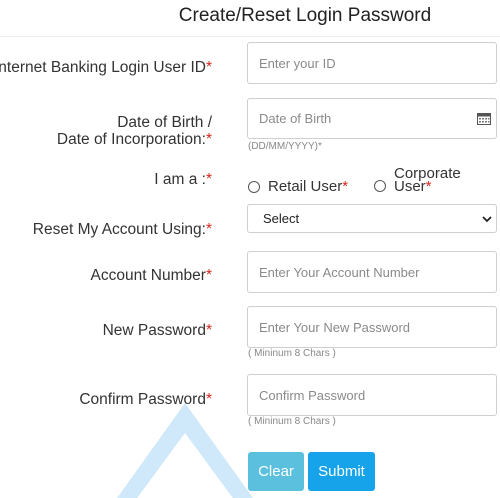 This screenshot has width=500, height=498. I want to click on confirm-password-hint: ( Mininum 8 Chars ), so click(292, 421).